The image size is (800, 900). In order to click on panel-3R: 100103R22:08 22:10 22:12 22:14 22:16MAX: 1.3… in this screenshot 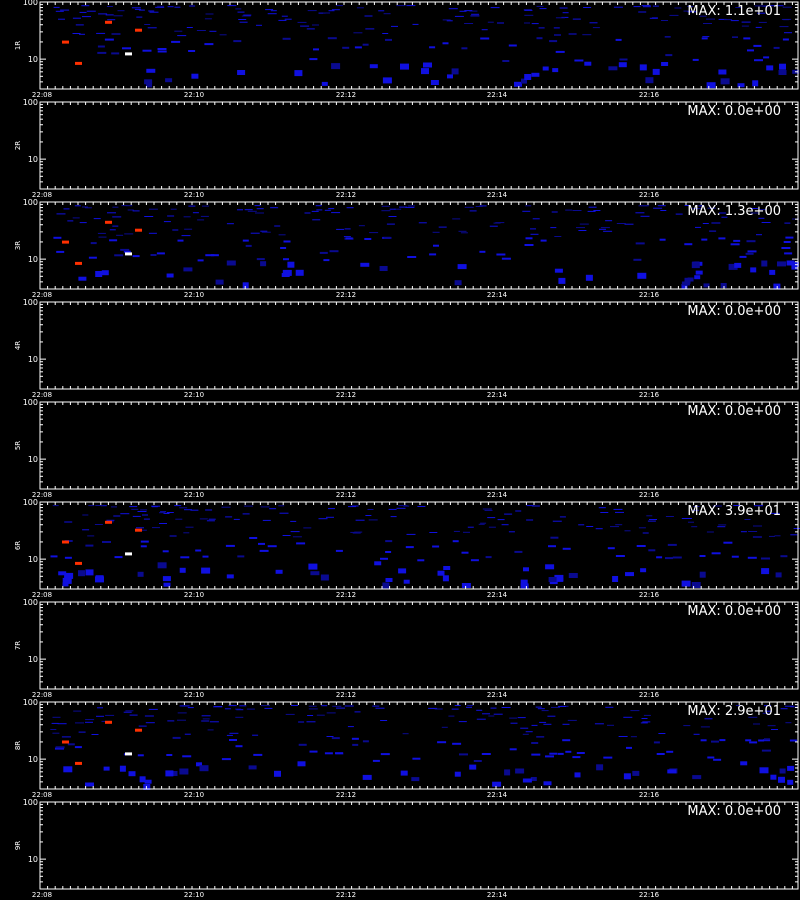, I will do `click(406, 248)`.